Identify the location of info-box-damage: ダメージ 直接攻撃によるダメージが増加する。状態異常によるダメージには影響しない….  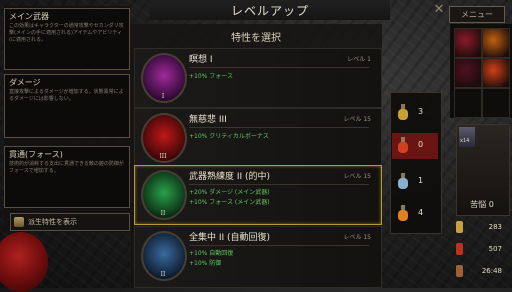
(67, 106).